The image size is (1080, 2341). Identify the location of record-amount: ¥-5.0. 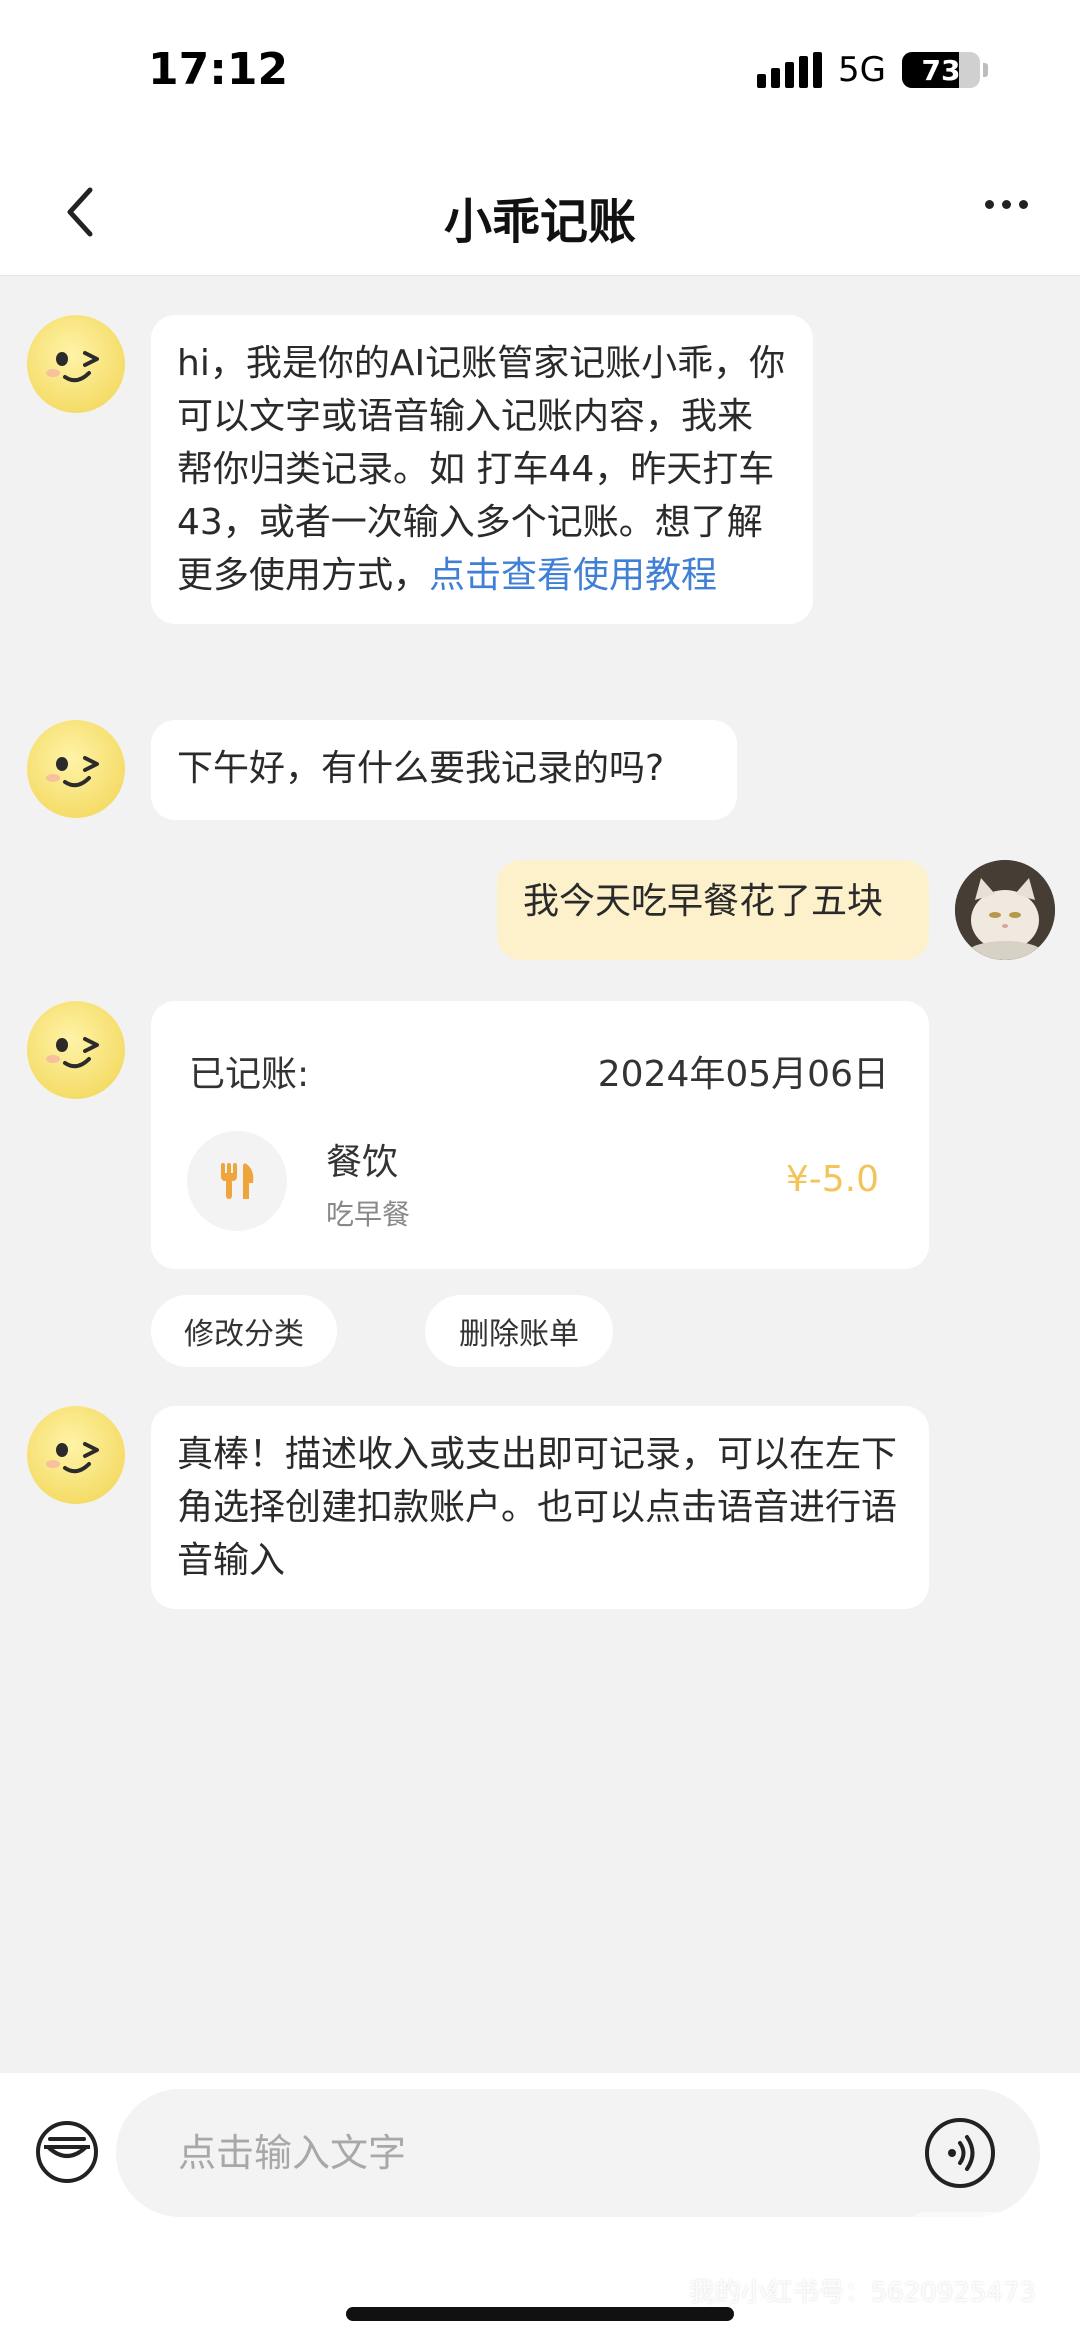
(832, 1179).